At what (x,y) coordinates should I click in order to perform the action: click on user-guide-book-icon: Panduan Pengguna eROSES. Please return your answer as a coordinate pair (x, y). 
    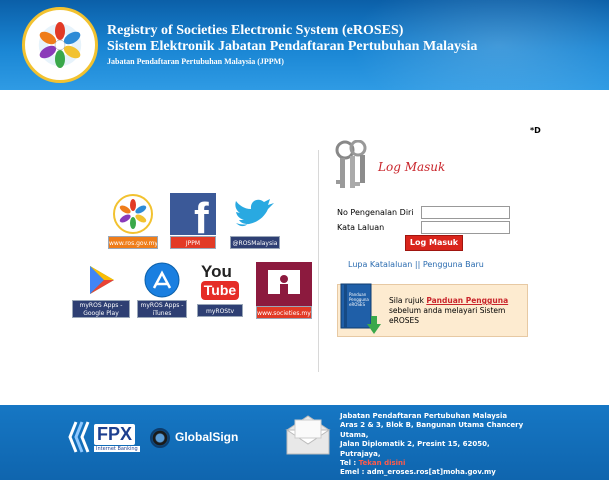
    Looking at the image, I should click on (360, 309).